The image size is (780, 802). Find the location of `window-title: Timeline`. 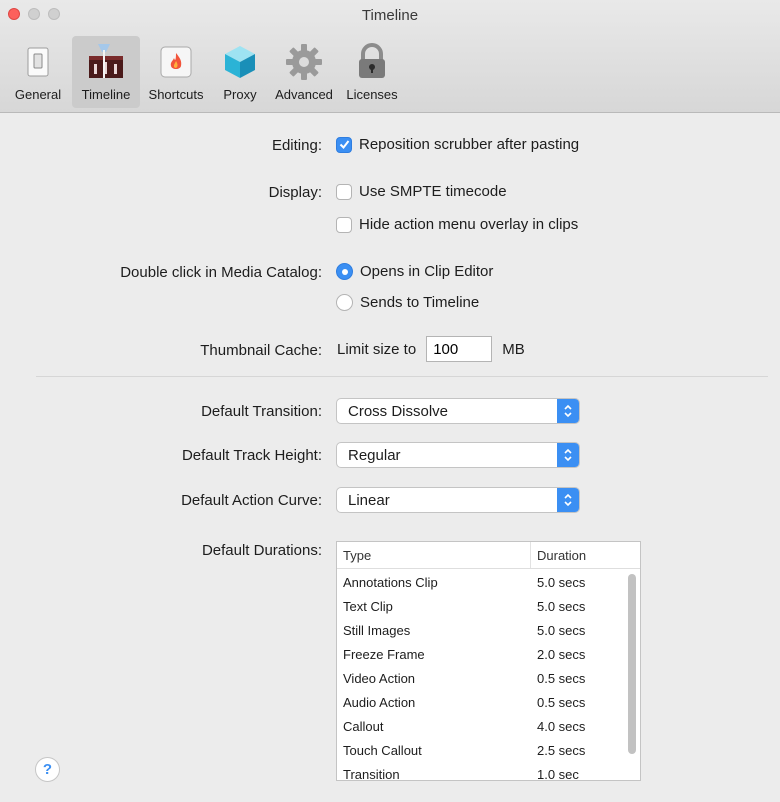

window-title: Timeline is located at coordinates (390, 15).